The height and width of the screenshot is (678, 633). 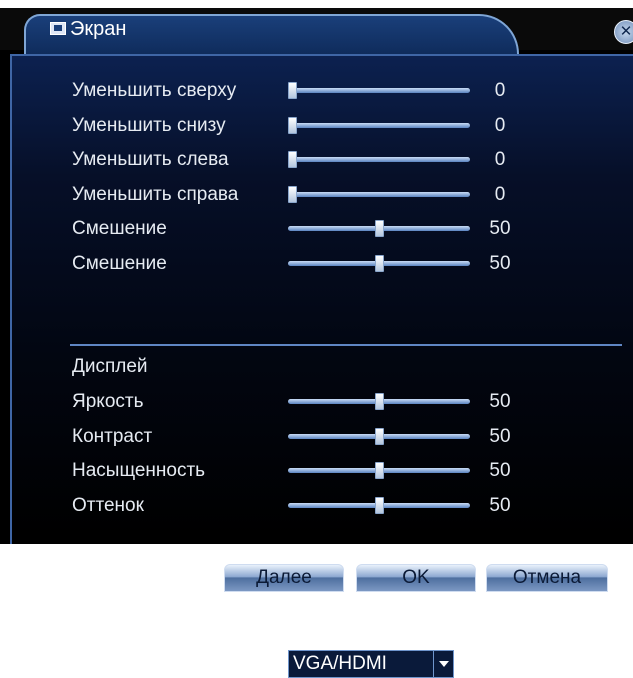 What do you see at coordinates (154, 90) in the screenshot?
I see `slider-label: Уменьшить сверху` at bounding box center [154, 90].